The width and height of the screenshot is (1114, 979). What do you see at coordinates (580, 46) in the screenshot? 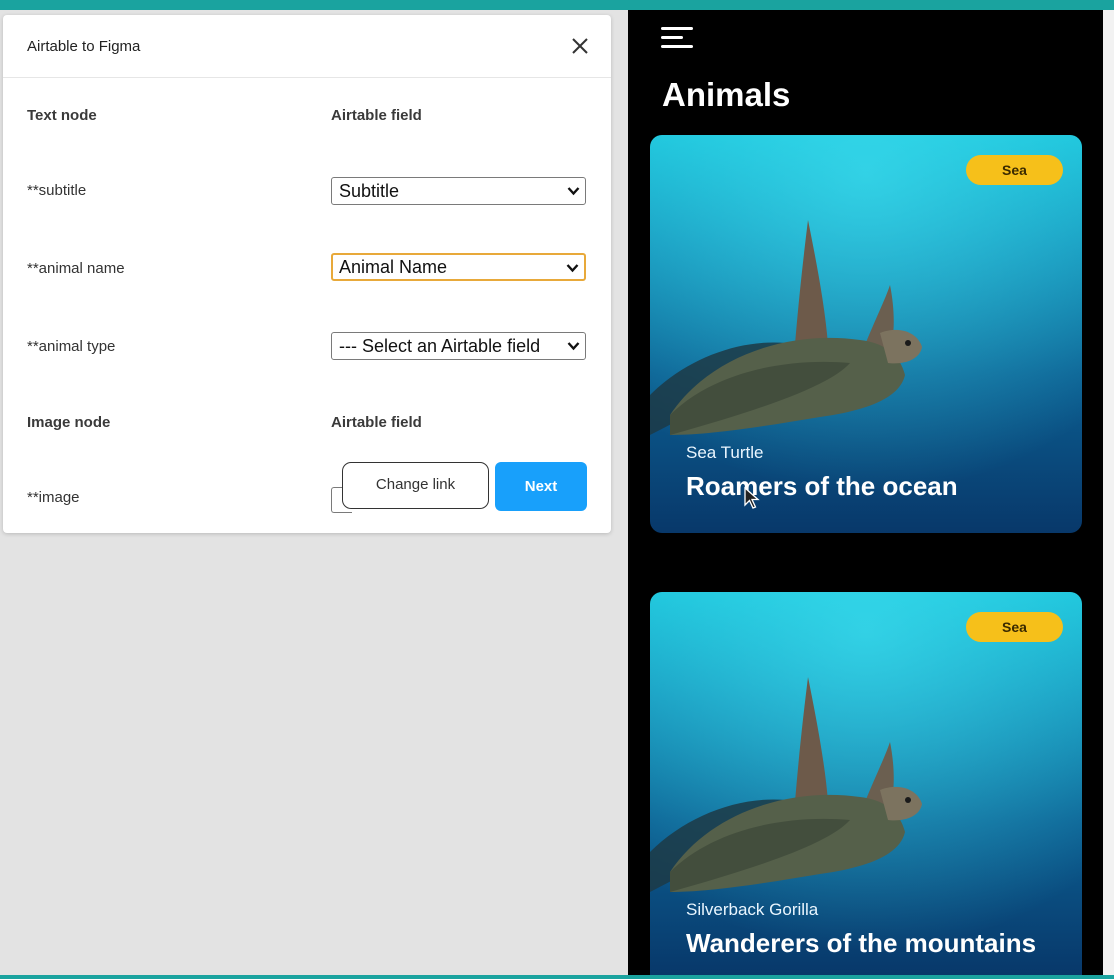
I see `close-icon` at bounding box center [580, 46].